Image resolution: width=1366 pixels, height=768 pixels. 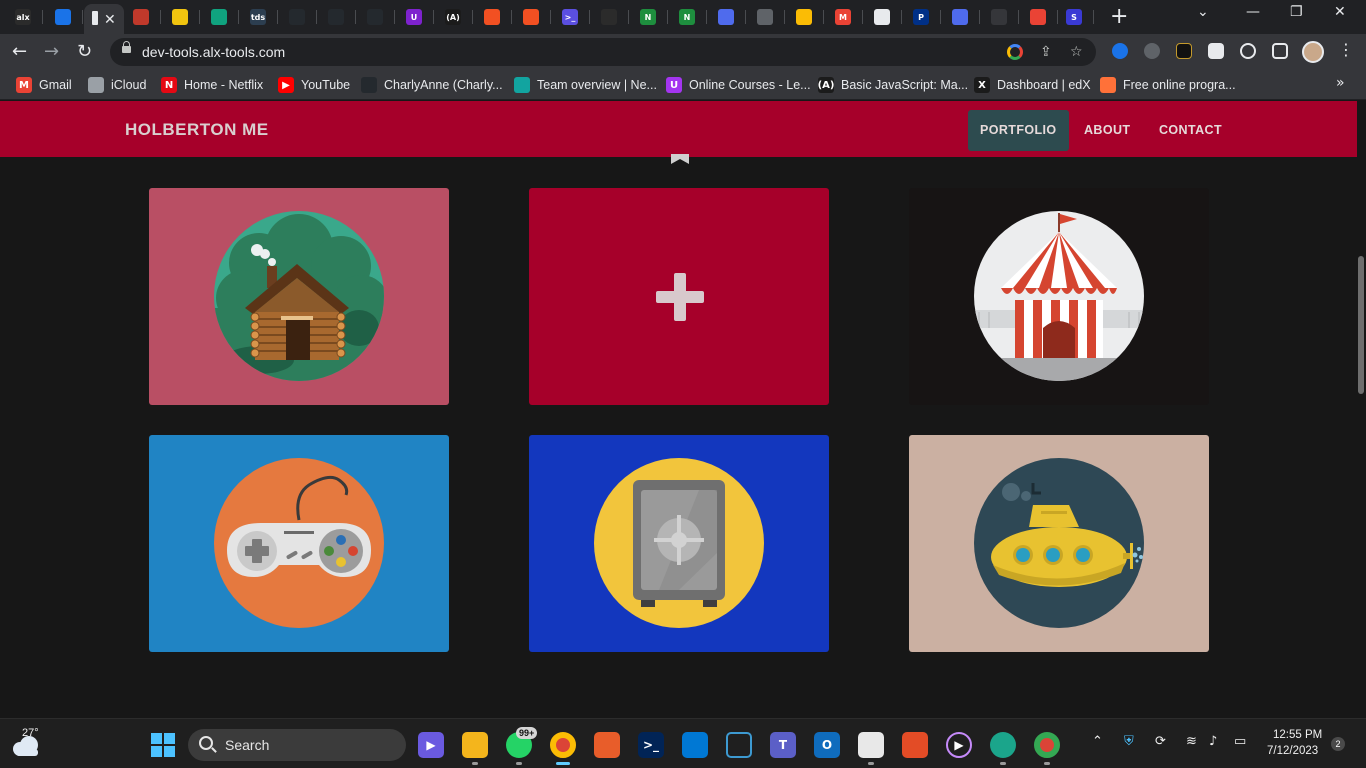 What do you see at coordinates (1097, 741) in the screenshot?
I see `show-hidden-icons: ⌃` at bounding box center [1097, 741].